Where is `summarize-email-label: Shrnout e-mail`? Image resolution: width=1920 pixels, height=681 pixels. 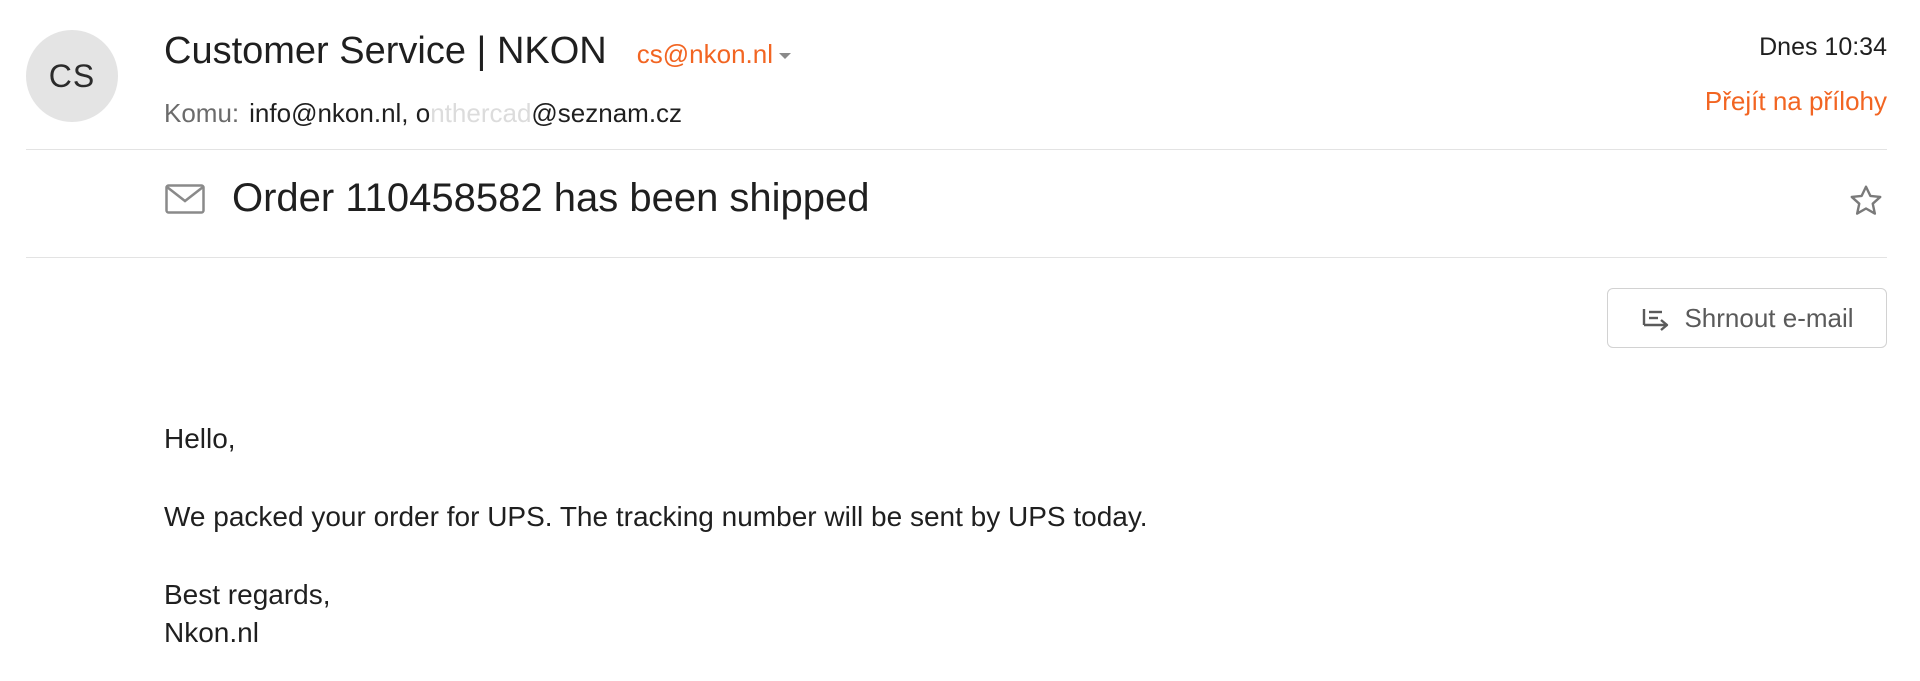 summarize-email-label: Shrnout e-mail is located at coordinates (1769, 317).